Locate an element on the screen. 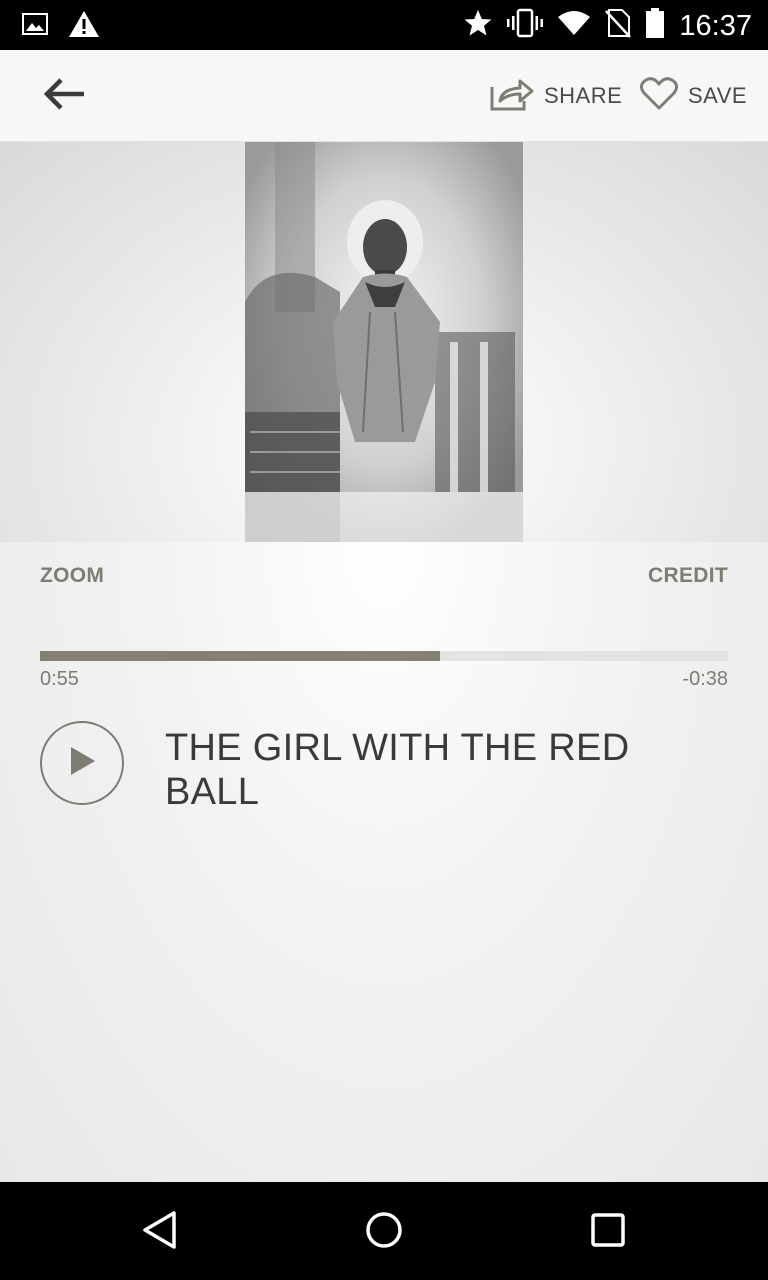 Image resolution: width=768 pixels, height=1280 pixels. no-sim-icon is located at coordinates (618, 25).